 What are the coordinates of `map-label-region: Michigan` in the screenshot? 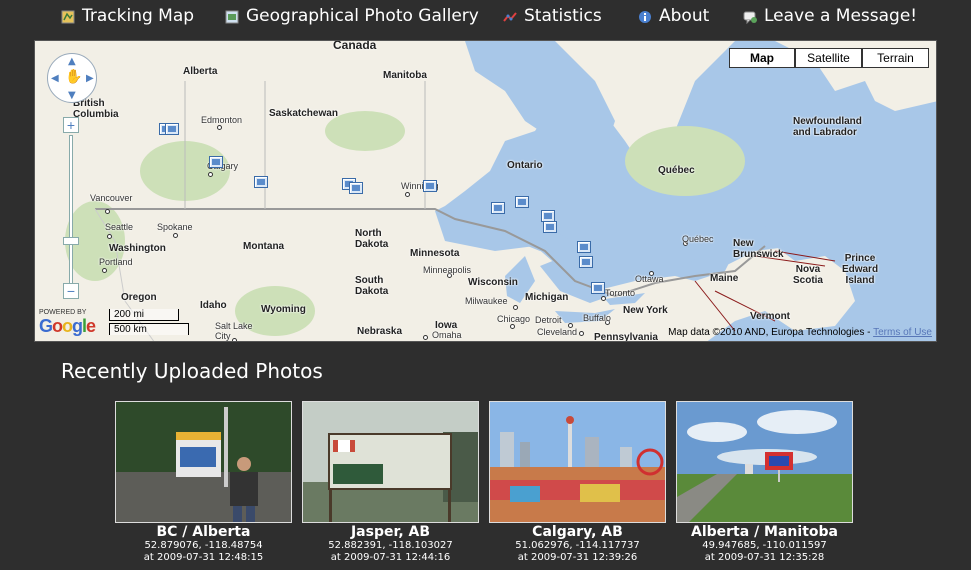 It's located at (547, 297).